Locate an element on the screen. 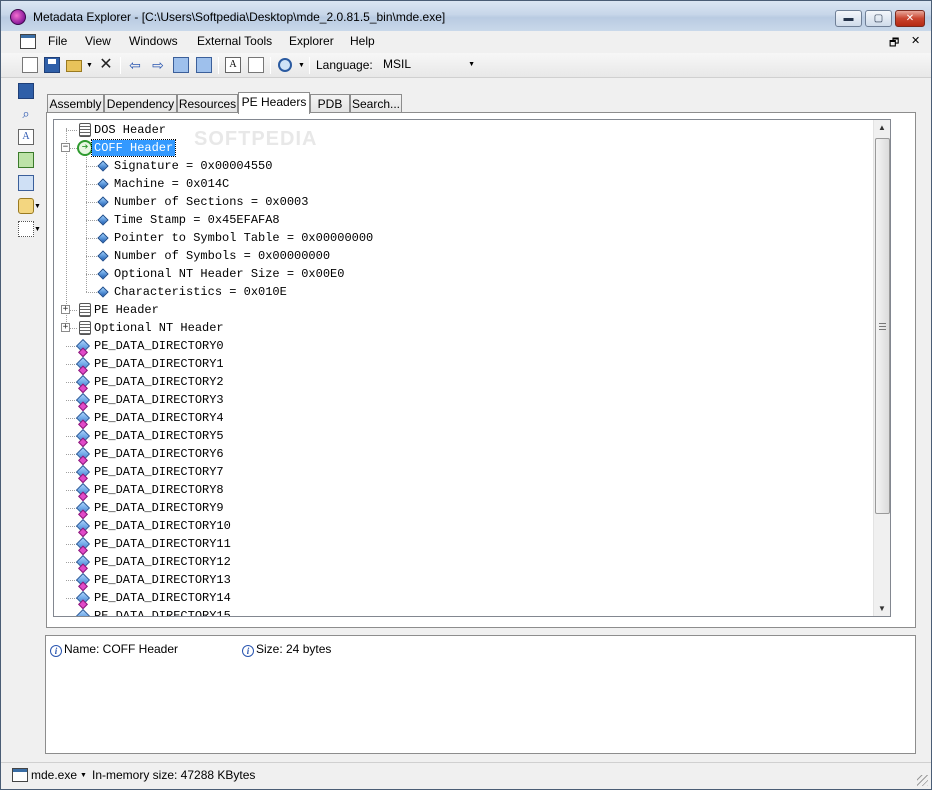 The width and height of the screenshot is (932, 790). tree-node-label: PE_DATA_DIRECTORY11 is located at coordinates (162, 544).